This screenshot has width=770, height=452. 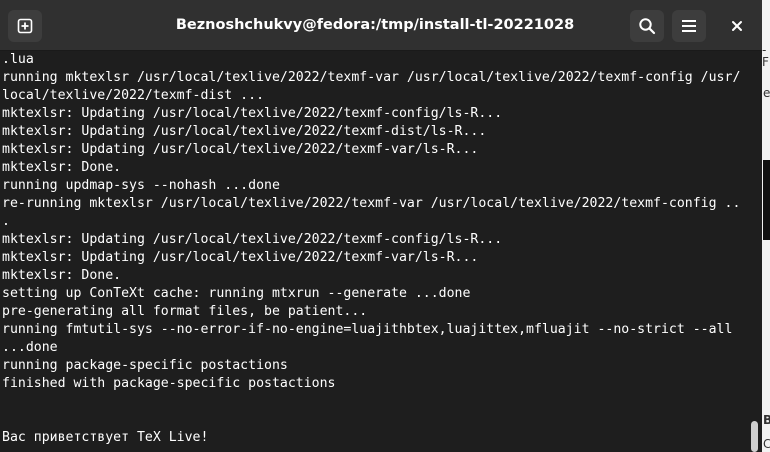 I want to click on new-tab-button, so click(x=25, y=26).